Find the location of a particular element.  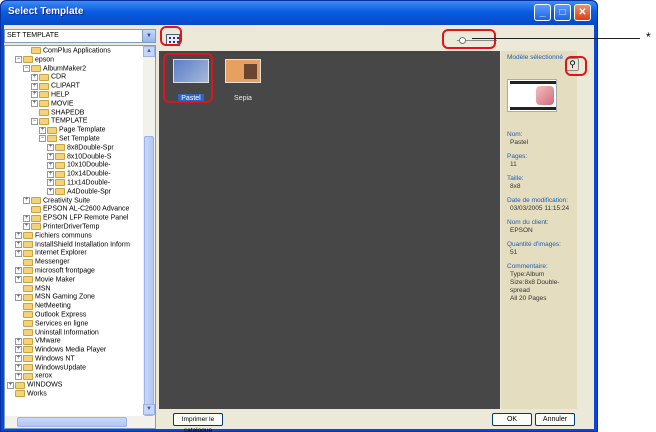

tree-item: + PrinterDriverTemp is located at coordinates (74, 226).